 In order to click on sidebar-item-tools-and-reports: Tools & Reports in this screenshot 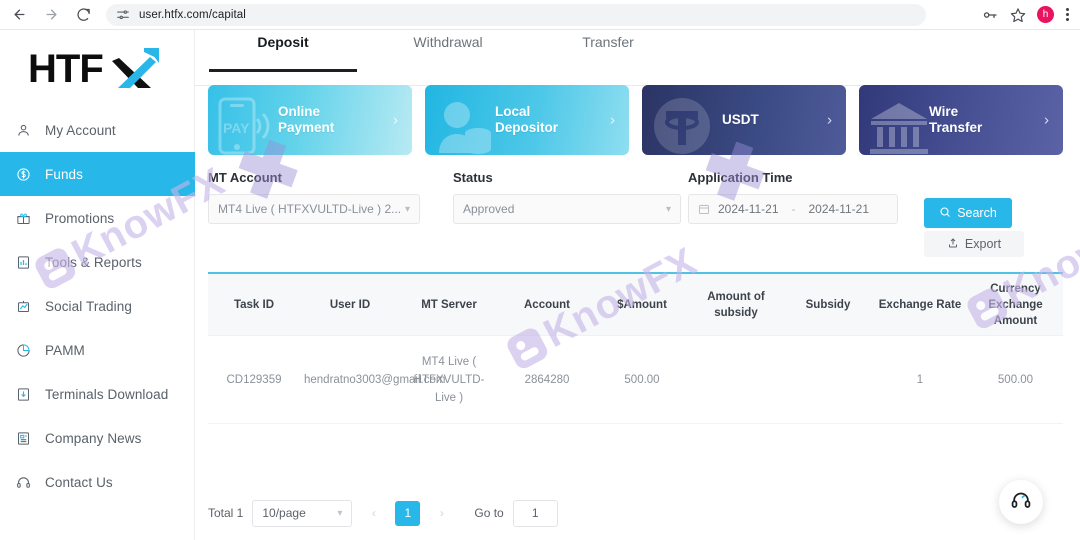, I will do `click(97, 262)`.